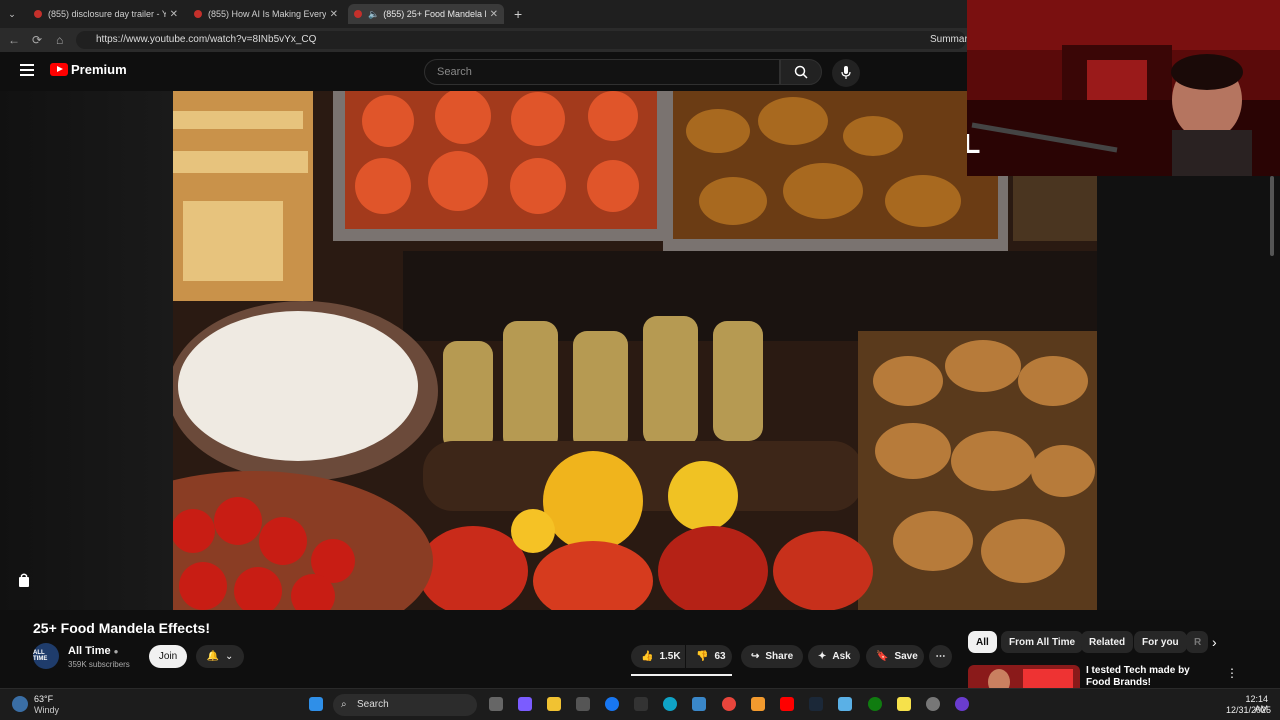 This screenshot has width=1280, height=720. Describe the element at coordinates (755, 656) in the screenshot. I see `share-icon: ↪` at that location.